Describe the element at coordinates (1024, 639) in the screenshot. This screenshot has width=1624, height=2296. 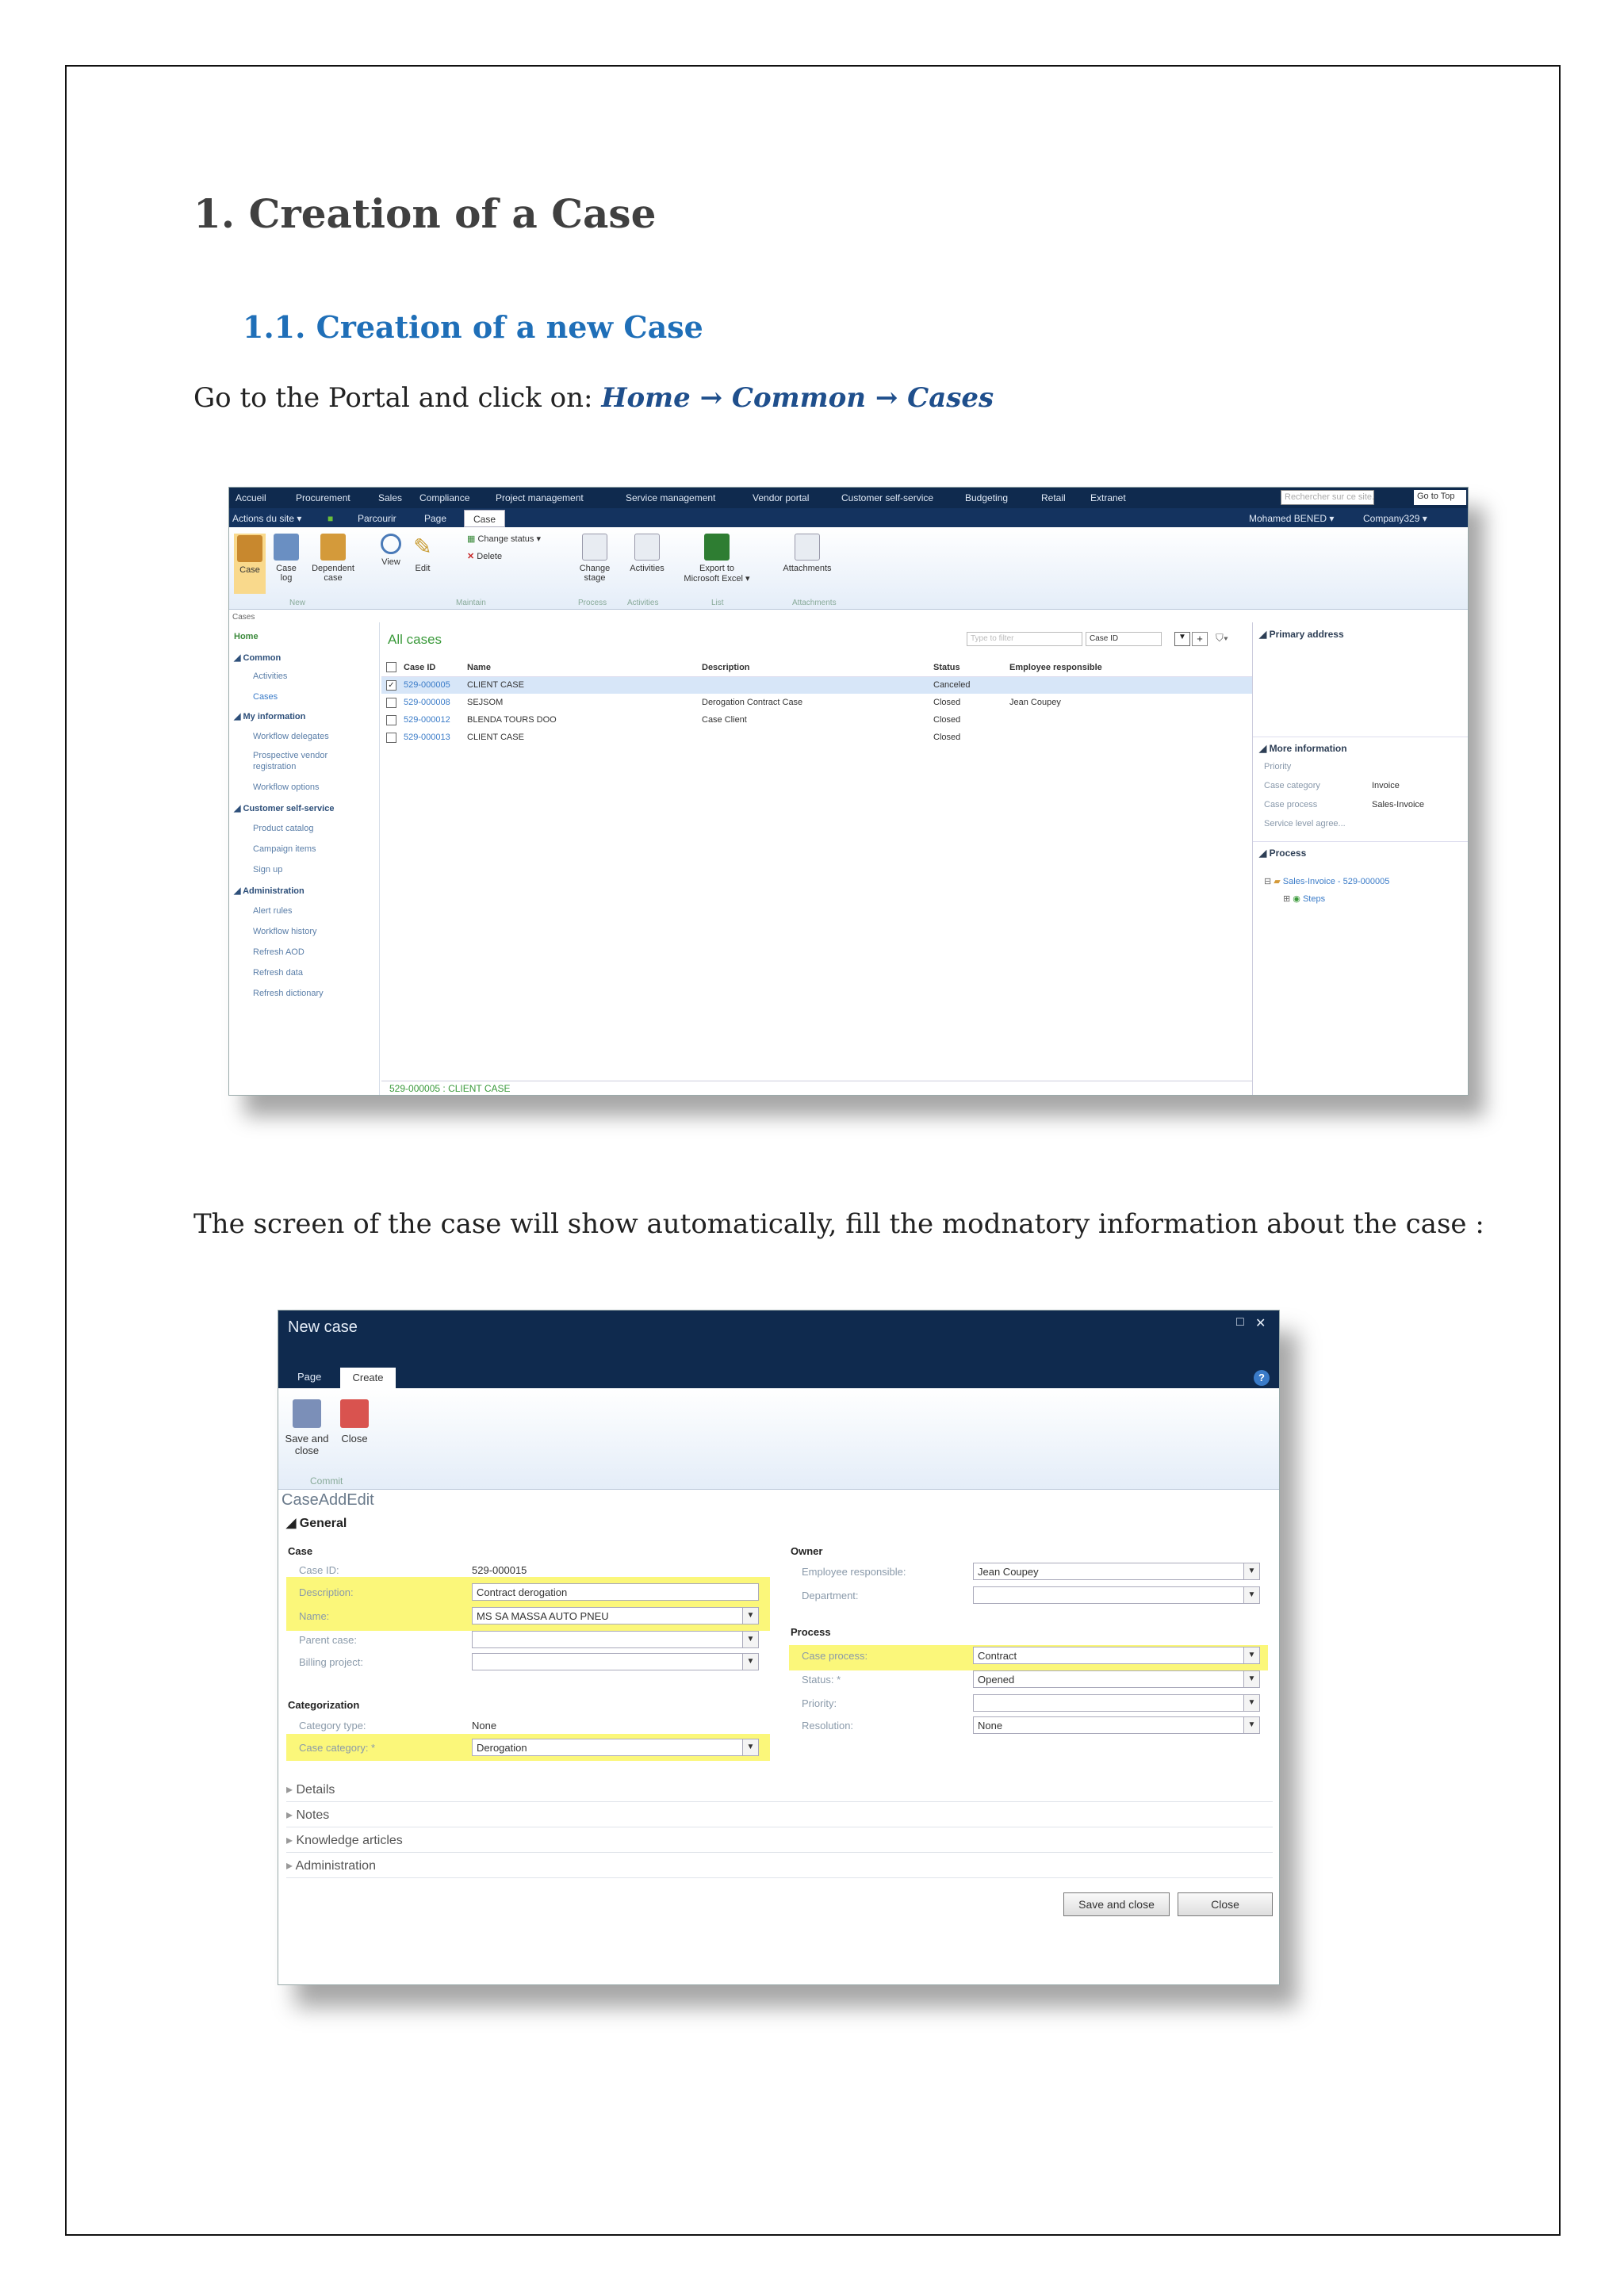
I see `grid-filter-input: Type to filter` at that location.